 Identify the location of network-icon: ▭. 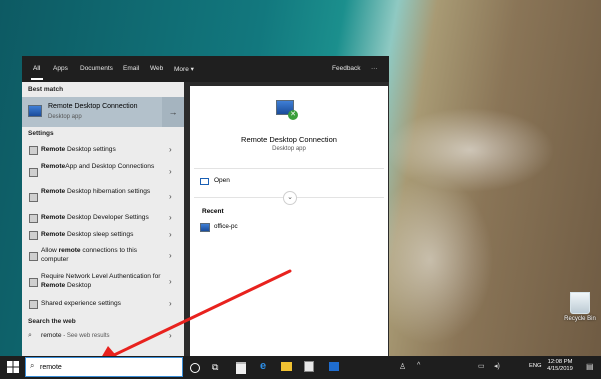
(484, 368).